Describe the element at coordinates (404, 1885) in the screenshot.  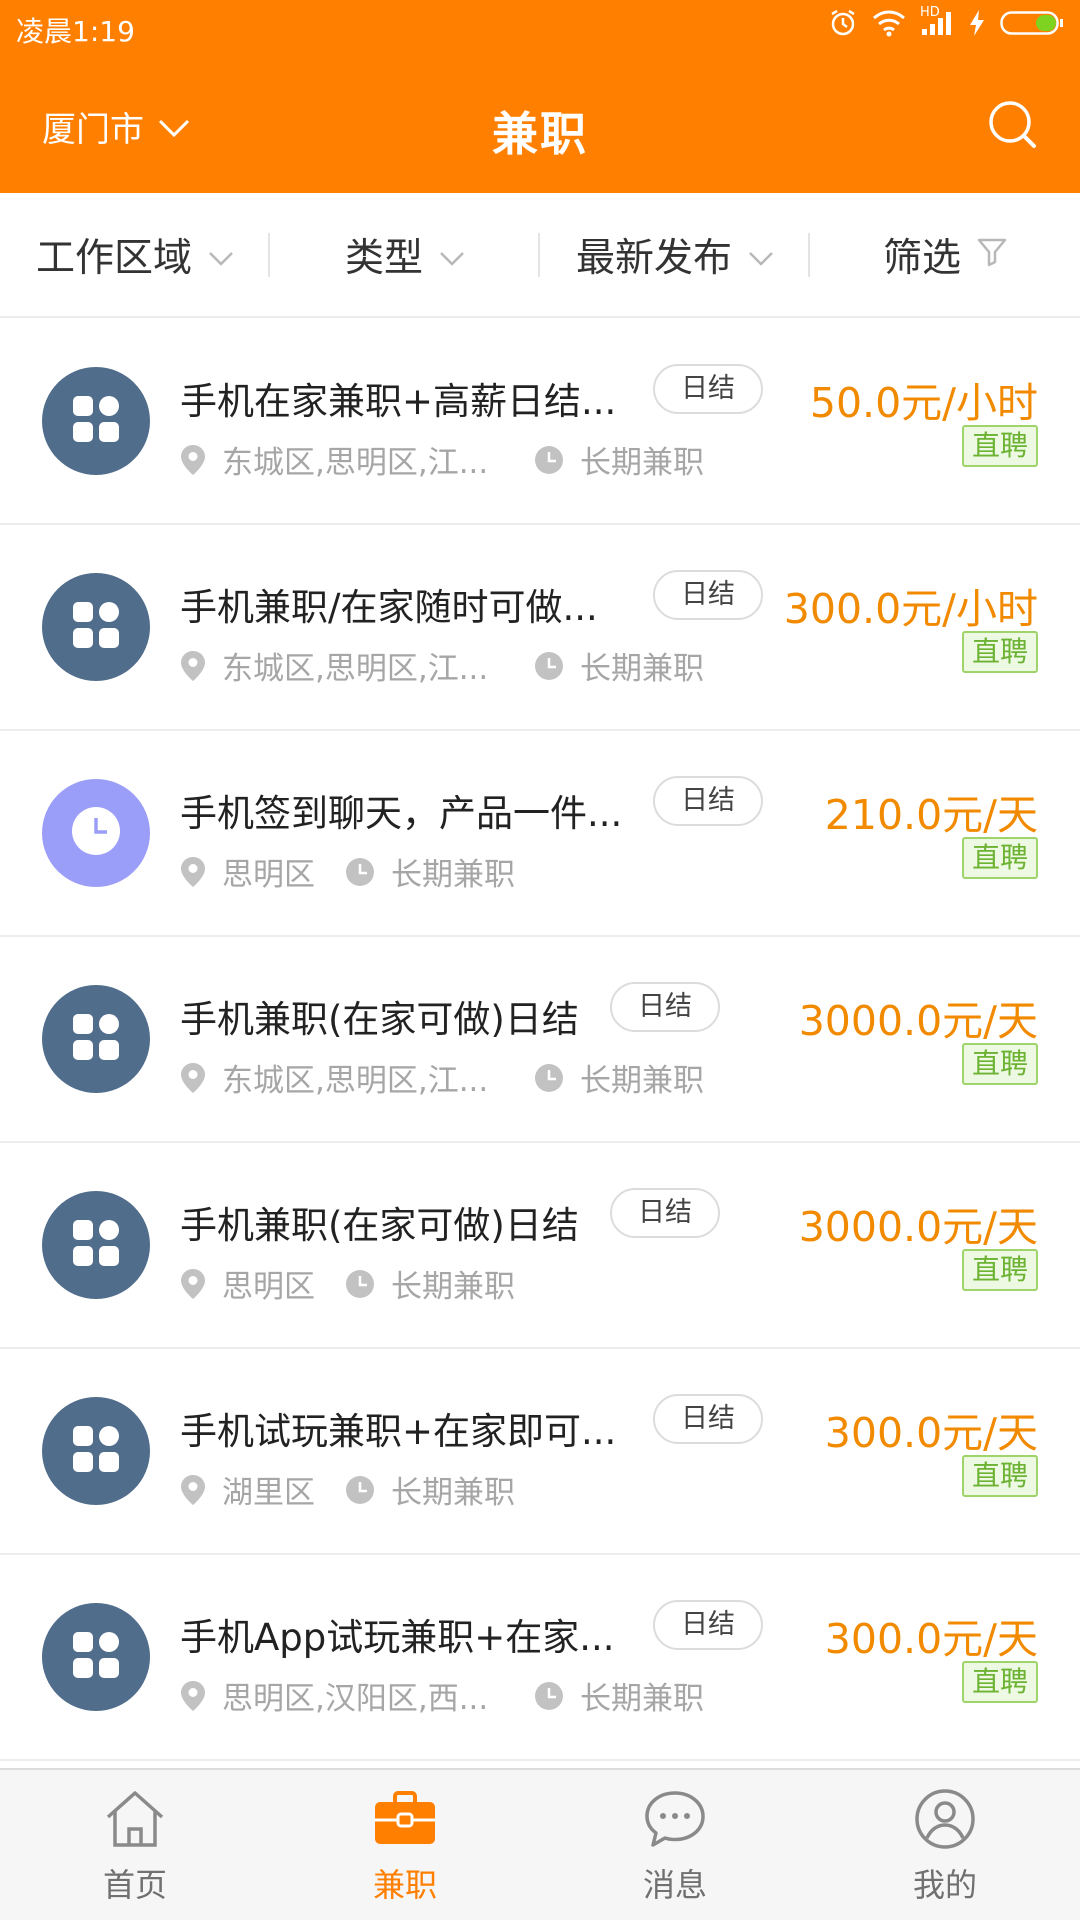
I see `tab-label: 兼职` at that location.